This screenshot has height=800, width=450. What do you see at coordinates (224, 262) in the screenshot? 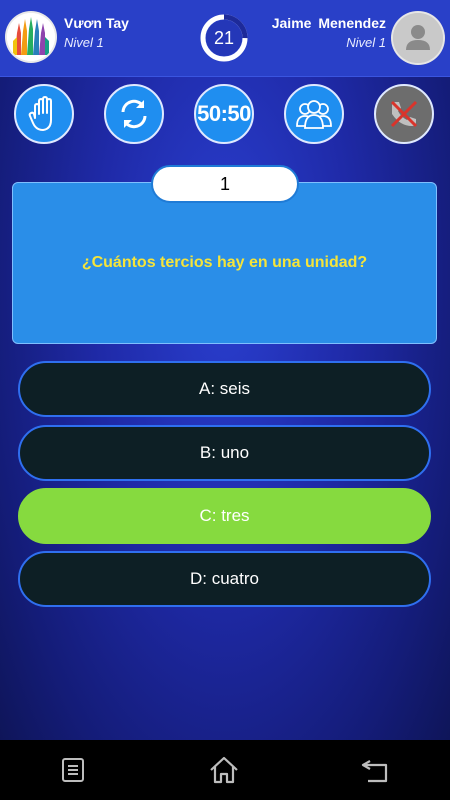
I see `question-text: ¿Cuántos tercios hay en una unidad?` at bounding box center [224, 262].